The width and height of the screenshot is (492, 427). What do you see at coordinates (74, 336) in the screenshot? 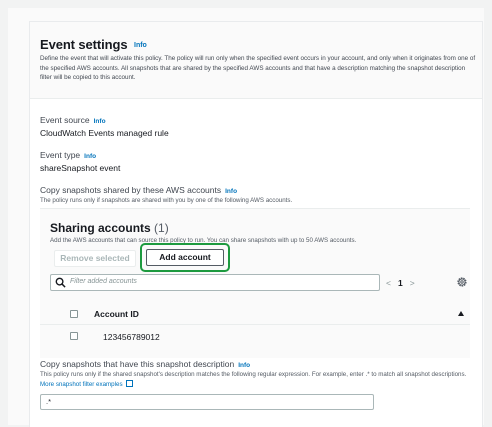
I see `row-checkbox` at bounding box center [74, 336].